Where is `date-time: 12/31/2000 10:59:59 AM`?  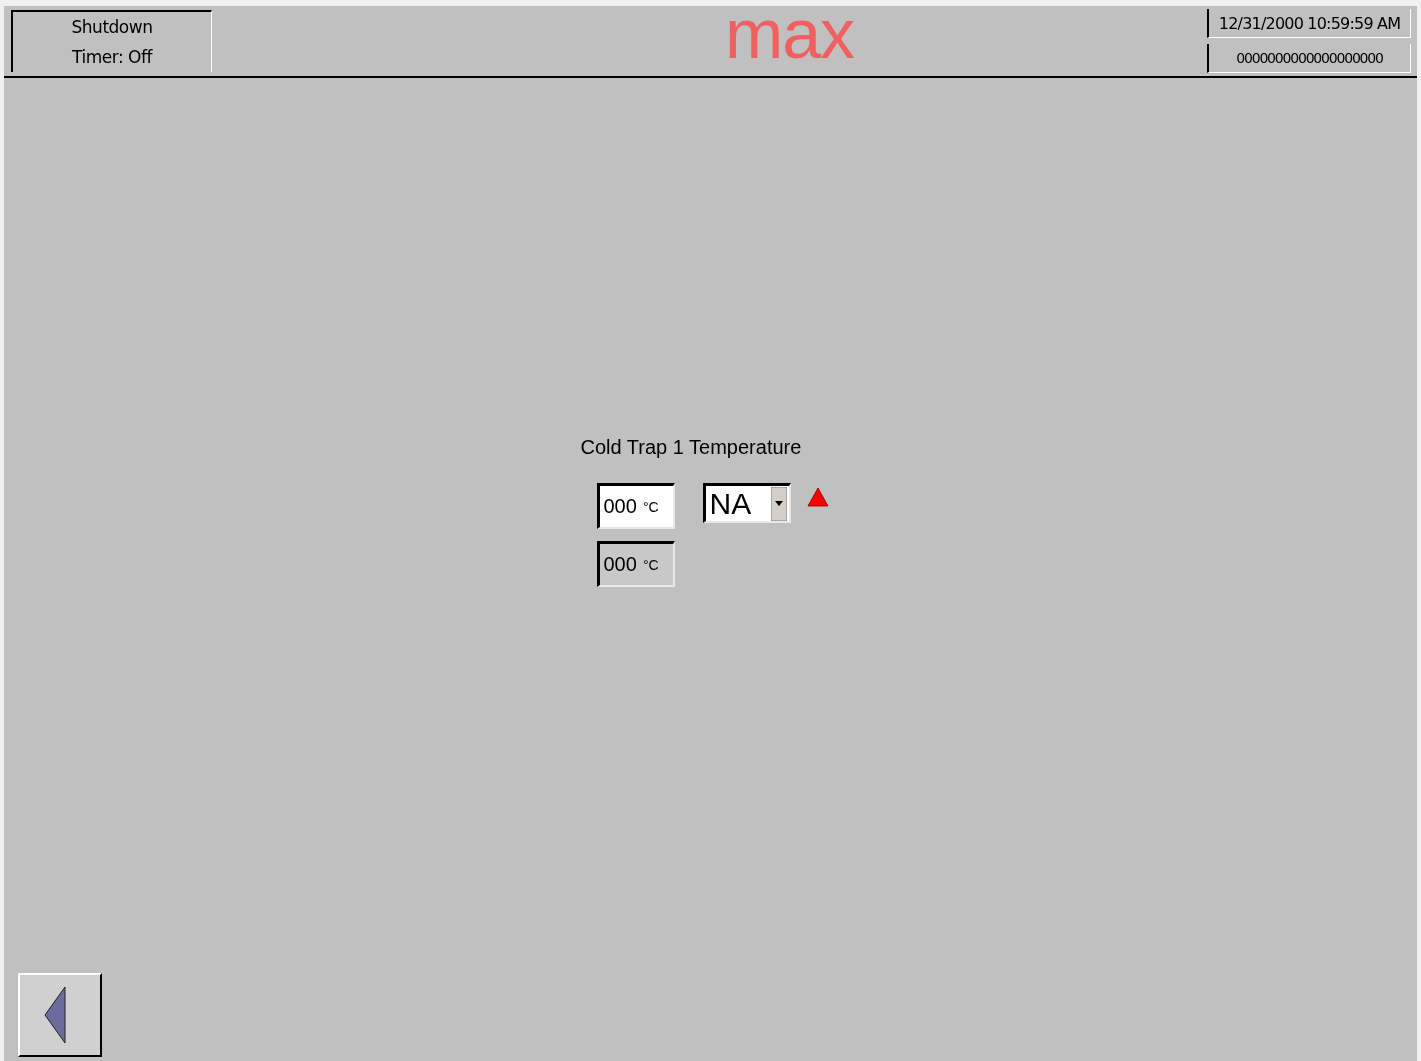 date-time: 12/31/2000 10:59:59 AM is located at coordinates (1309, 23).